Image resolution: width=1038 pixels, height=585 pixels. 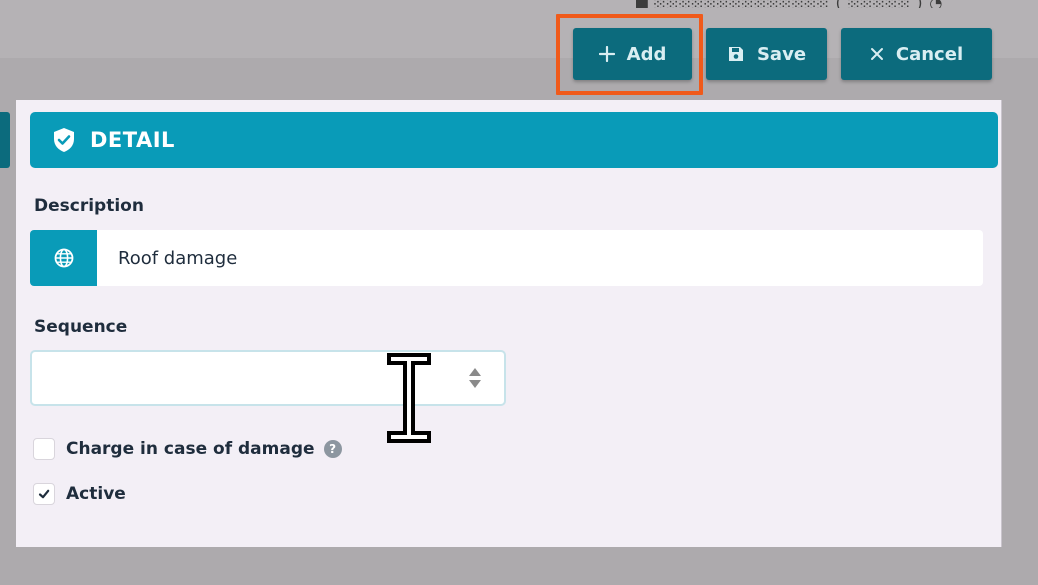 I want to click on top-clipped-text: ▆ ░░░░░░░░░░░░░░ ( ░░░░░ ) ◔, so click(x=789, y=4).